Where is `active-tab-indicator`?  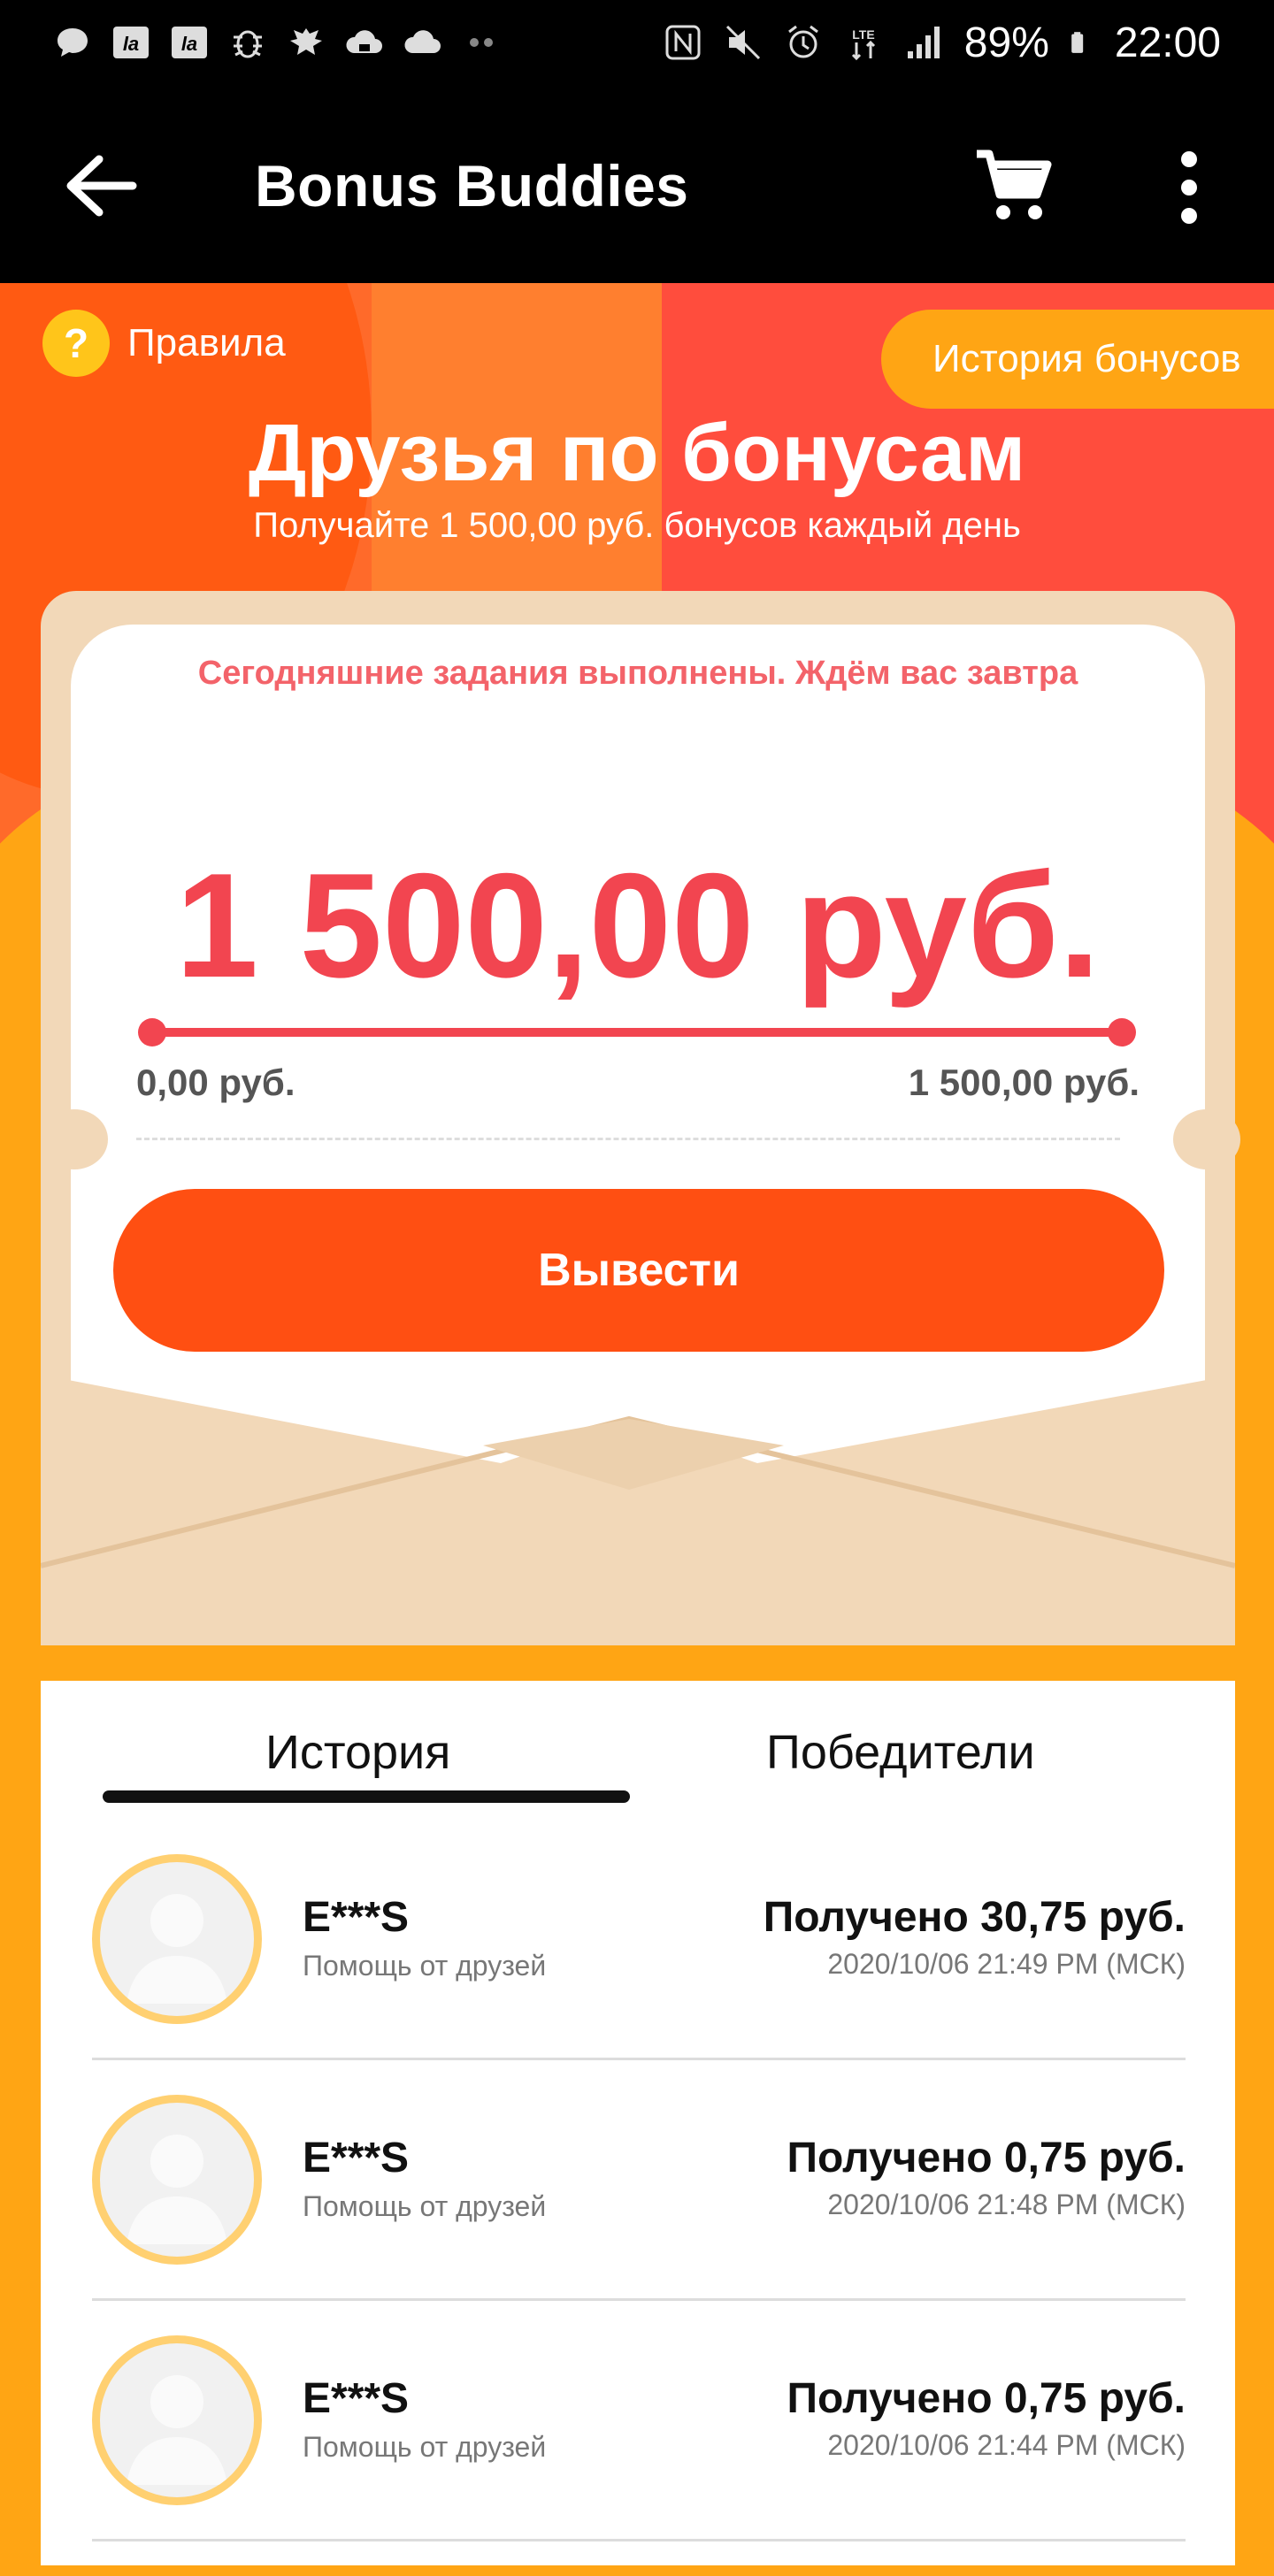 active-tab-indicator is located at coordinates (366, 1796).